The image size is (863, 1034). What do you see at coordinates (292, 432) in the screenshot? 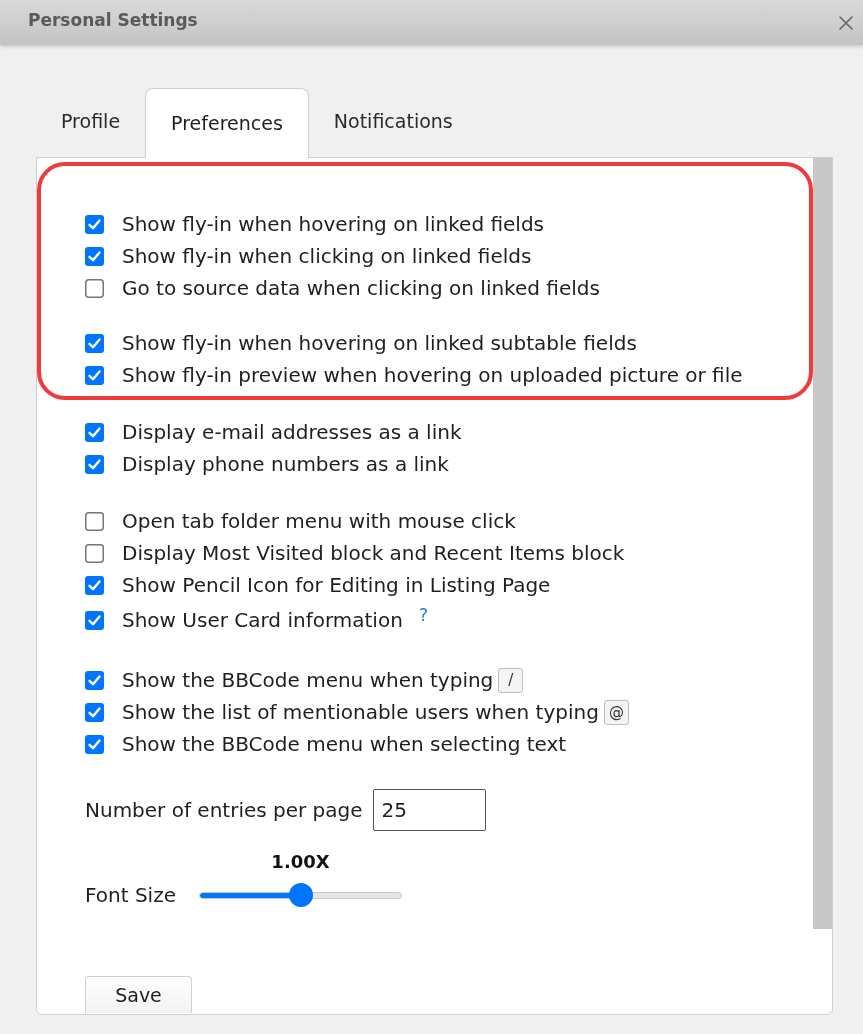
I see `checkbox-label: Display e-mail addresses as a link` at bounding box center [292, 432].